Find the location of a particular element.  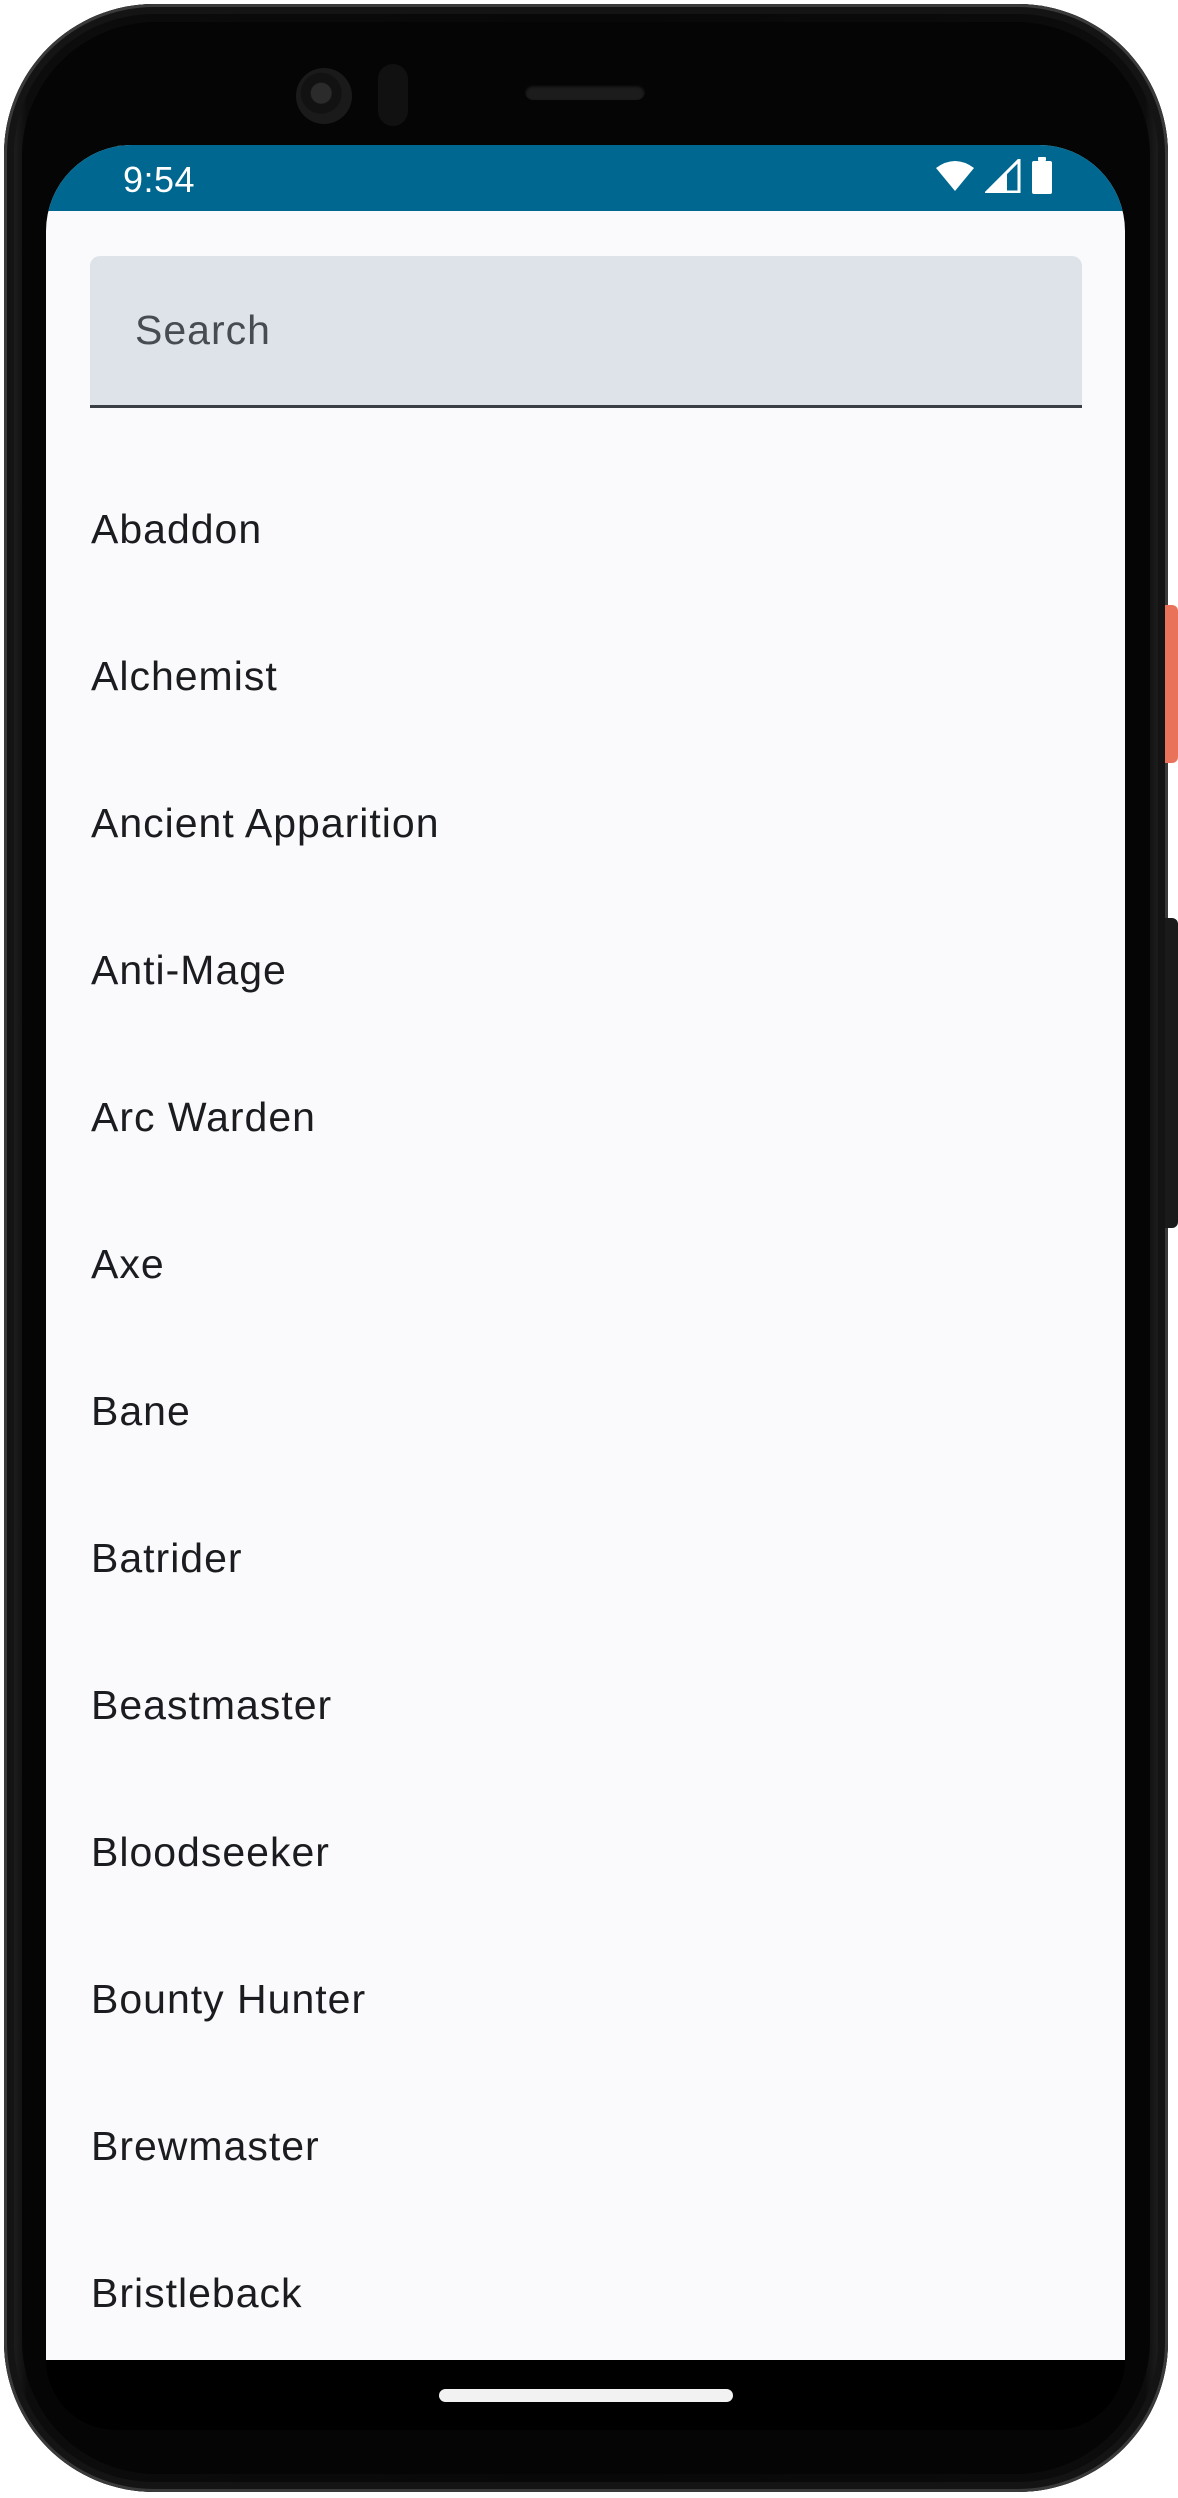

hero-list-item: Axe is located at coordinates (585, 1264).